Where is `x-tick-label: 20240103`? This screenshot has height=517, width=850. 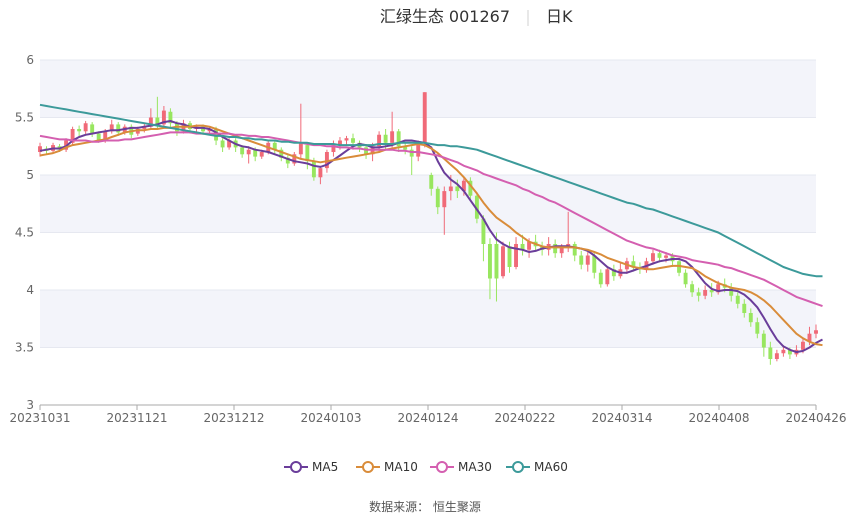 x-tick-label: 20240103 is located at coordinates (330, 418).